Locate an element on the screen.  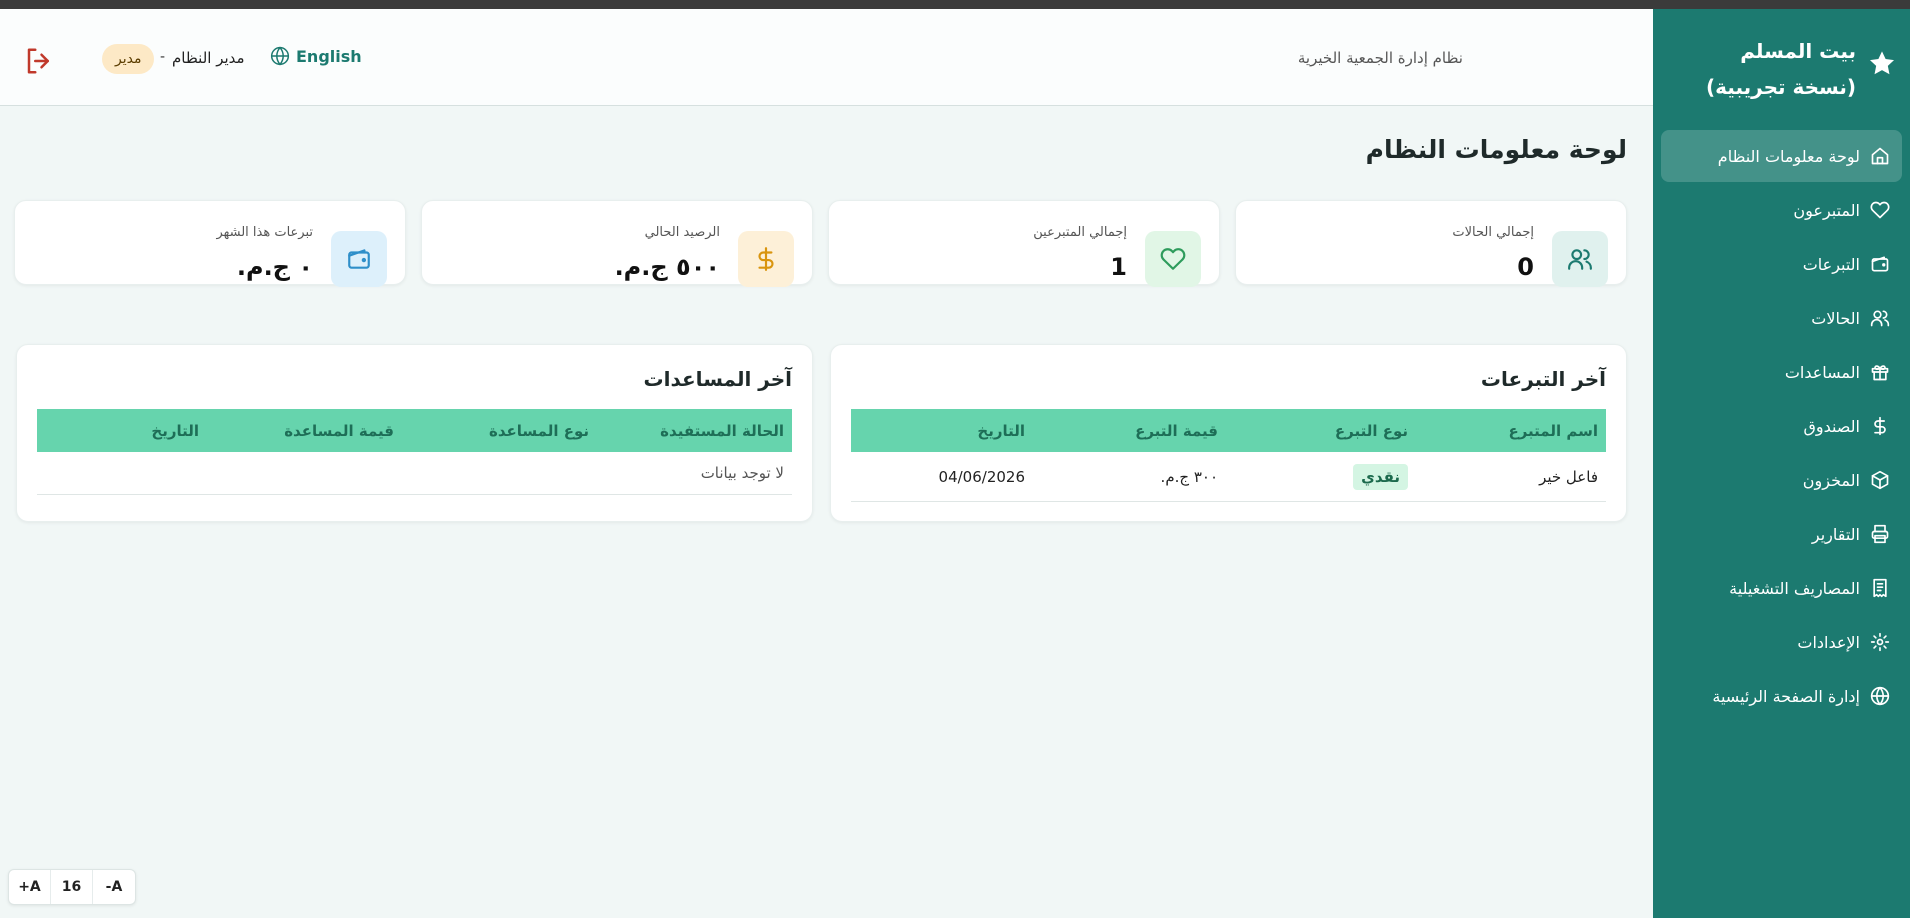
stat-card-balance: الرصيد الحالي ٥٠٠ ج.م. is located at coordinates (617, 243).